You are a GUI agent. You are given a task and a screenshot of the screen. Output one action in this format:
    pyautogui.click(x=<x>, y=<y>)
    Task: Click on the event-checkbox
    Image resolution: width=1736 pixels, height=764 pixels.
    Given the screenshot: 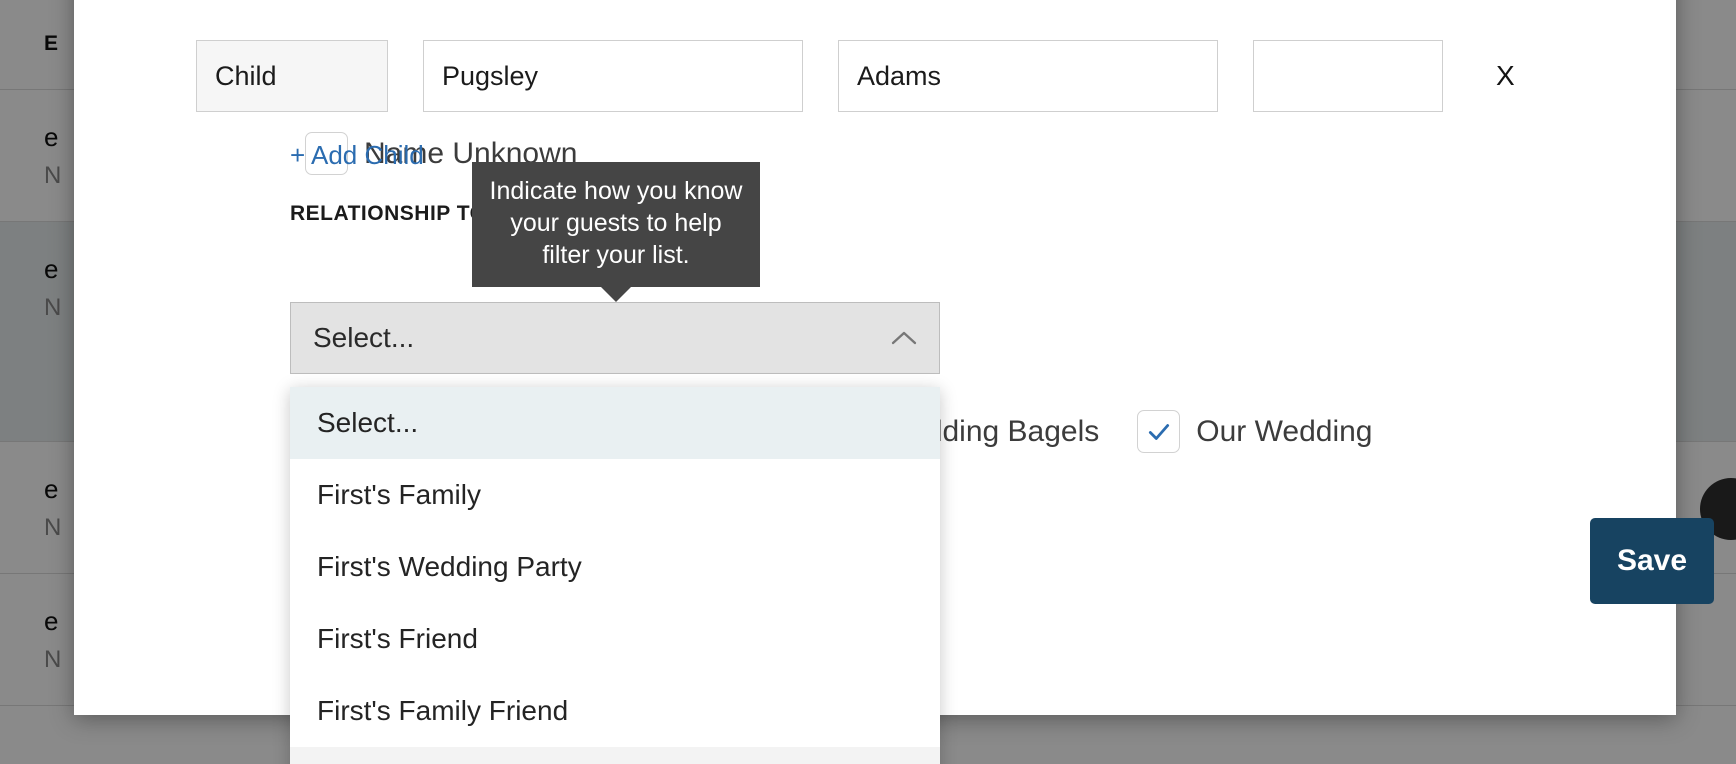 What is the action you would take?
    pyautogui.click(x=1159, y=431)
    